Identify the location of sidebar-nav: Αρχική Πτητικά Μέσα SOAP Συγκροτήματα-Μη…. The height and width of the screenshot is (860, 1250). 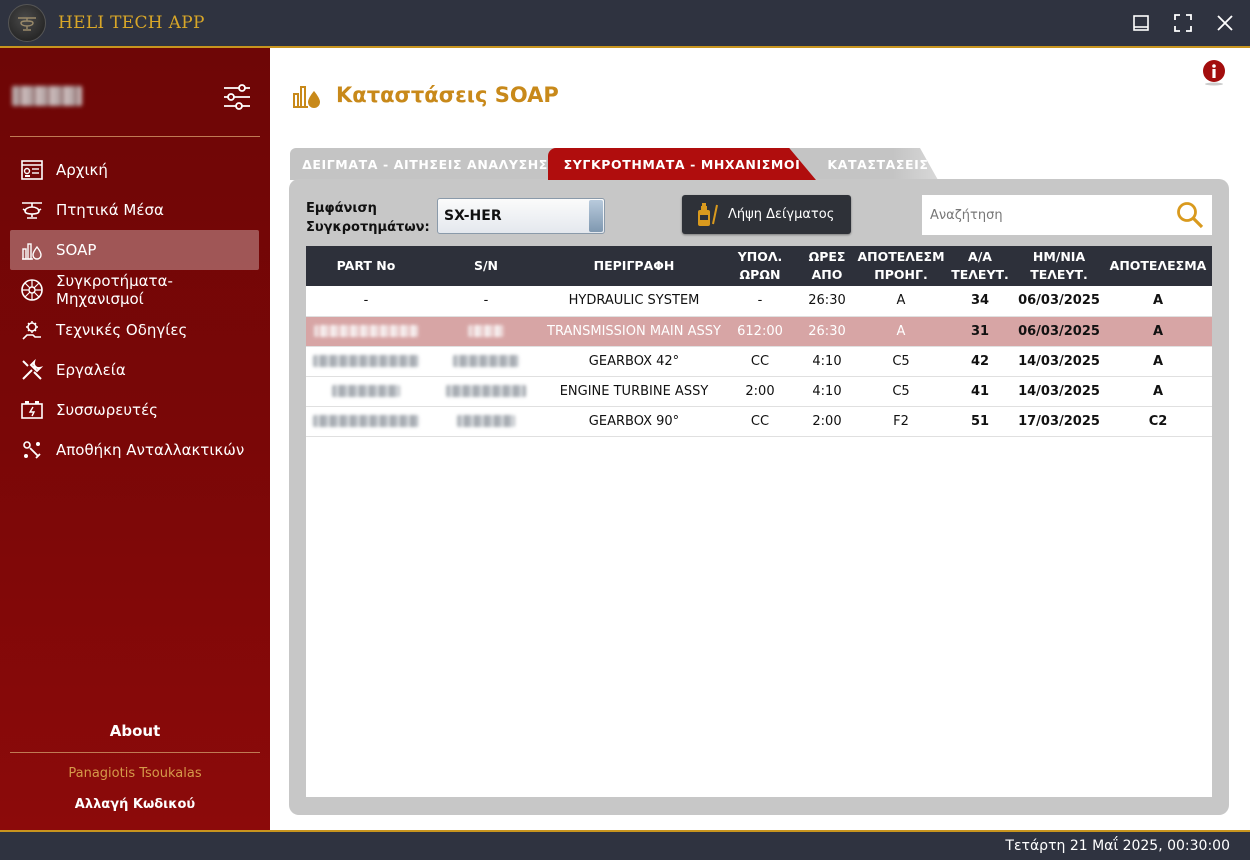
(134, 310).